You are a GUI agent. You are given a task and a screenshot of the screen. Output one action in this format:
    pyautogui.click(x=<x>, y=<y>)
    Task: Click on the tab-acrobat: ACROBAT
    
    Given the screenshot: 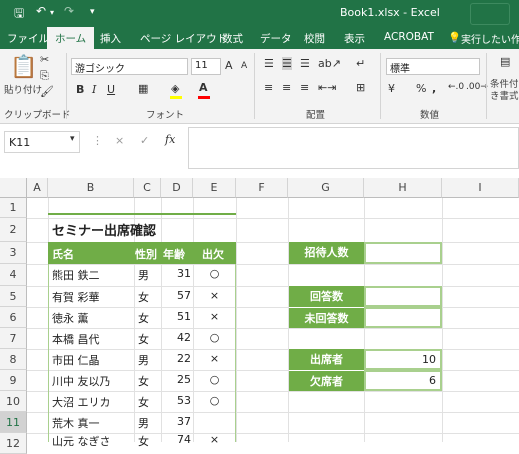 What is the action you would take?
    pyautogui.click(x=409, y=37)
    